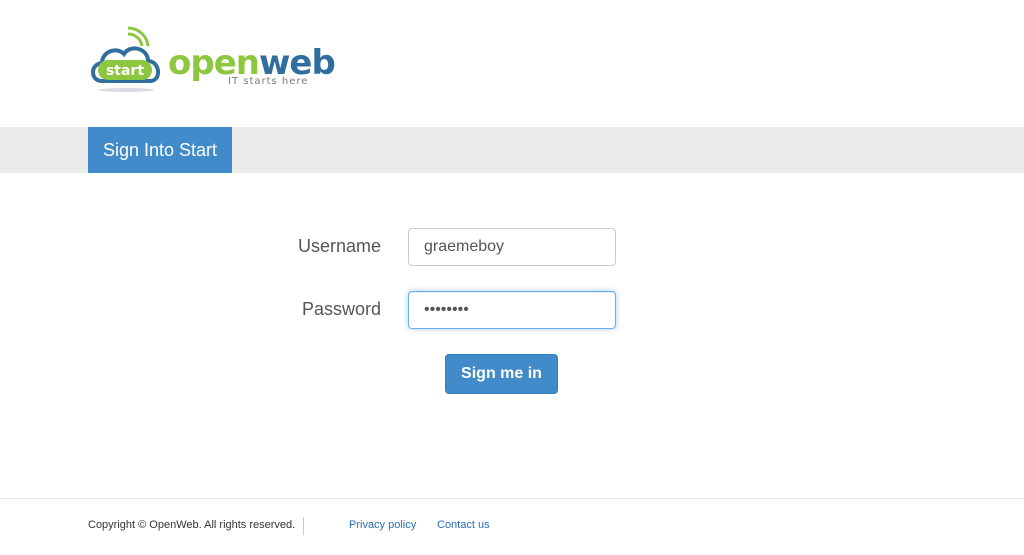 The width and height of the screenshot is (1024, 555). What do you see at coordinates (125, 59) in the screenshot?
I see `start-cloud-icon: start` at bounding box center [125, 59].